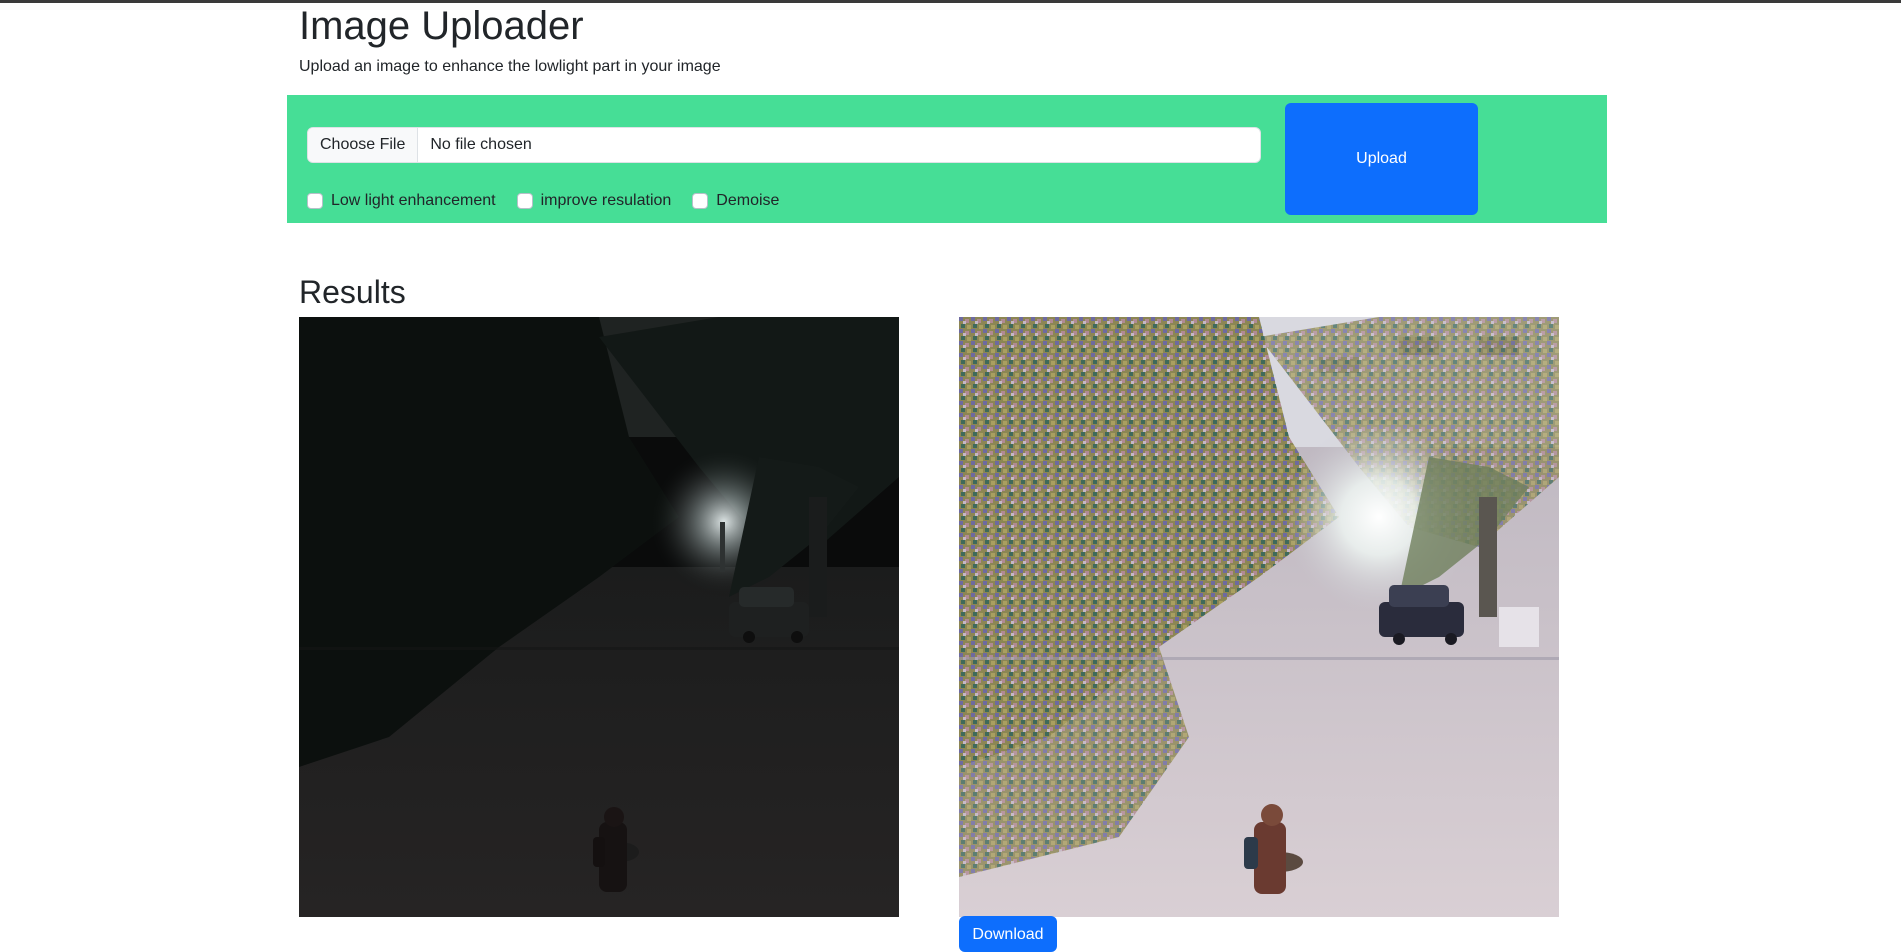 The image size is (1901, 952). What do you see at coordinates (363, 145) in the screenshot?
I see `choose-file-button: Choose File` at bounding box center [363, 145].